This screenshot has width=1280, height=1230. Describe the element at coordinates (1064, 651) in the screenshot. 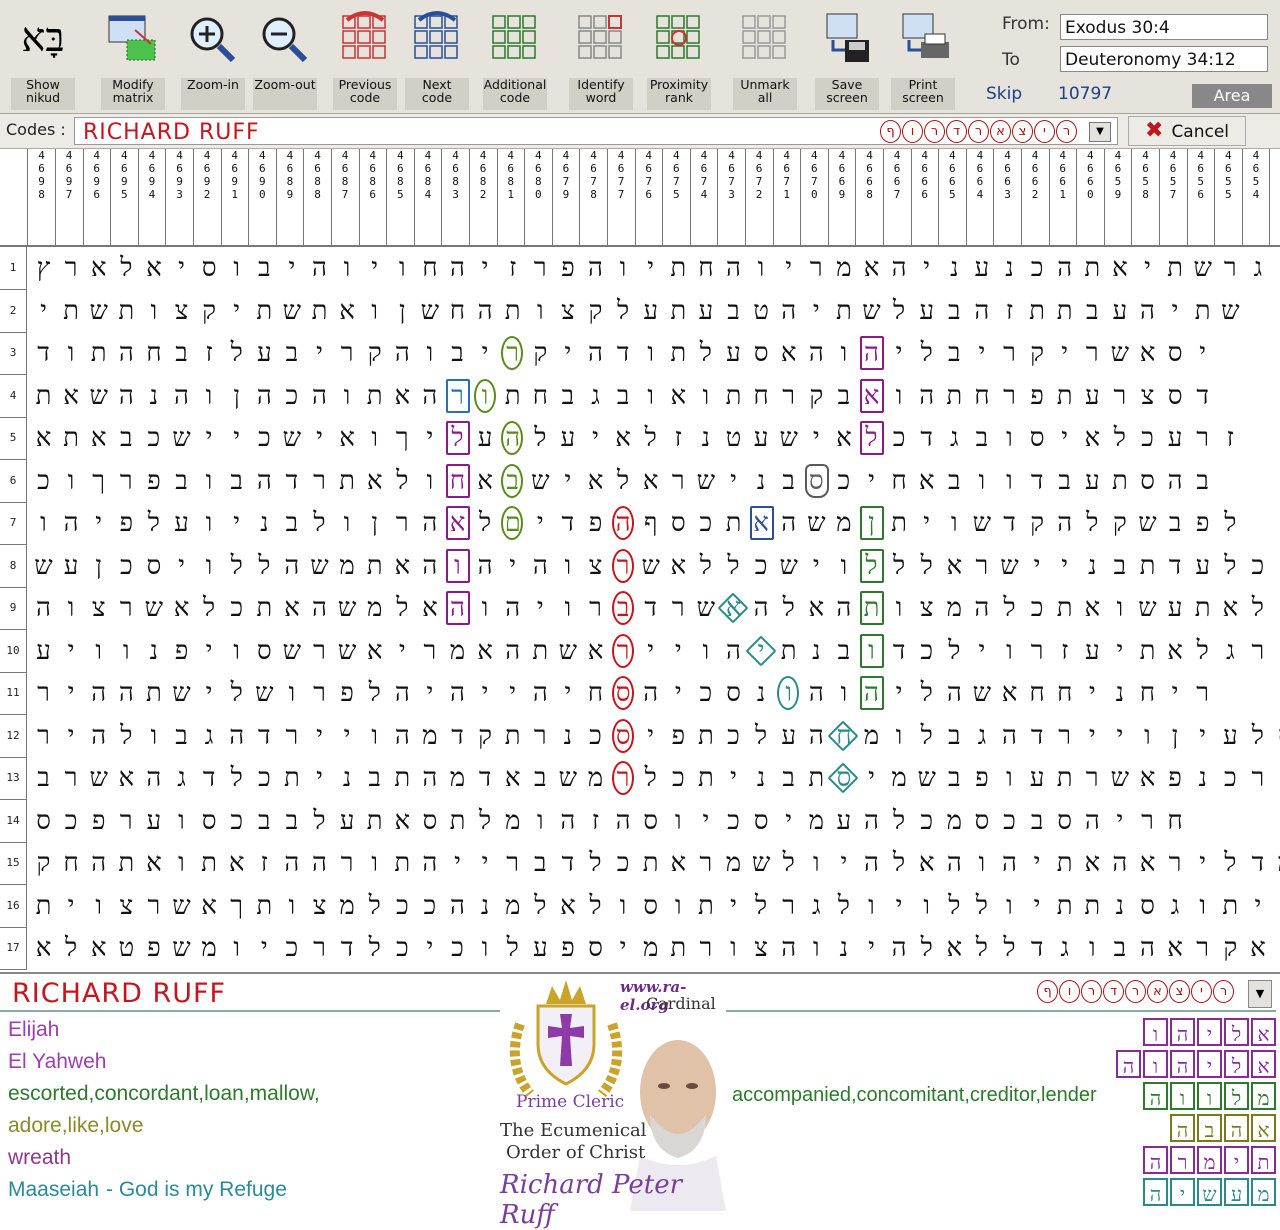

I see `matrix-cell: ז` at that location.